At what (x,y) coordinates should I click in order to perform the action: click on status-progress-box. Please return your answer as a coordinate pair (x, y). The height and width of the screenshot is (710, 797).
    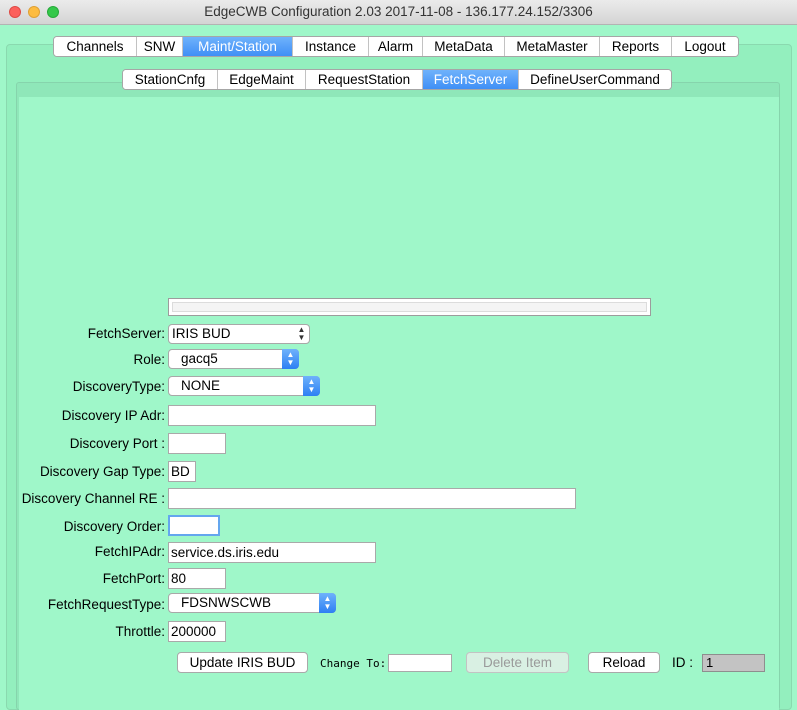
    Looking at the image, I should click on (409, 307).